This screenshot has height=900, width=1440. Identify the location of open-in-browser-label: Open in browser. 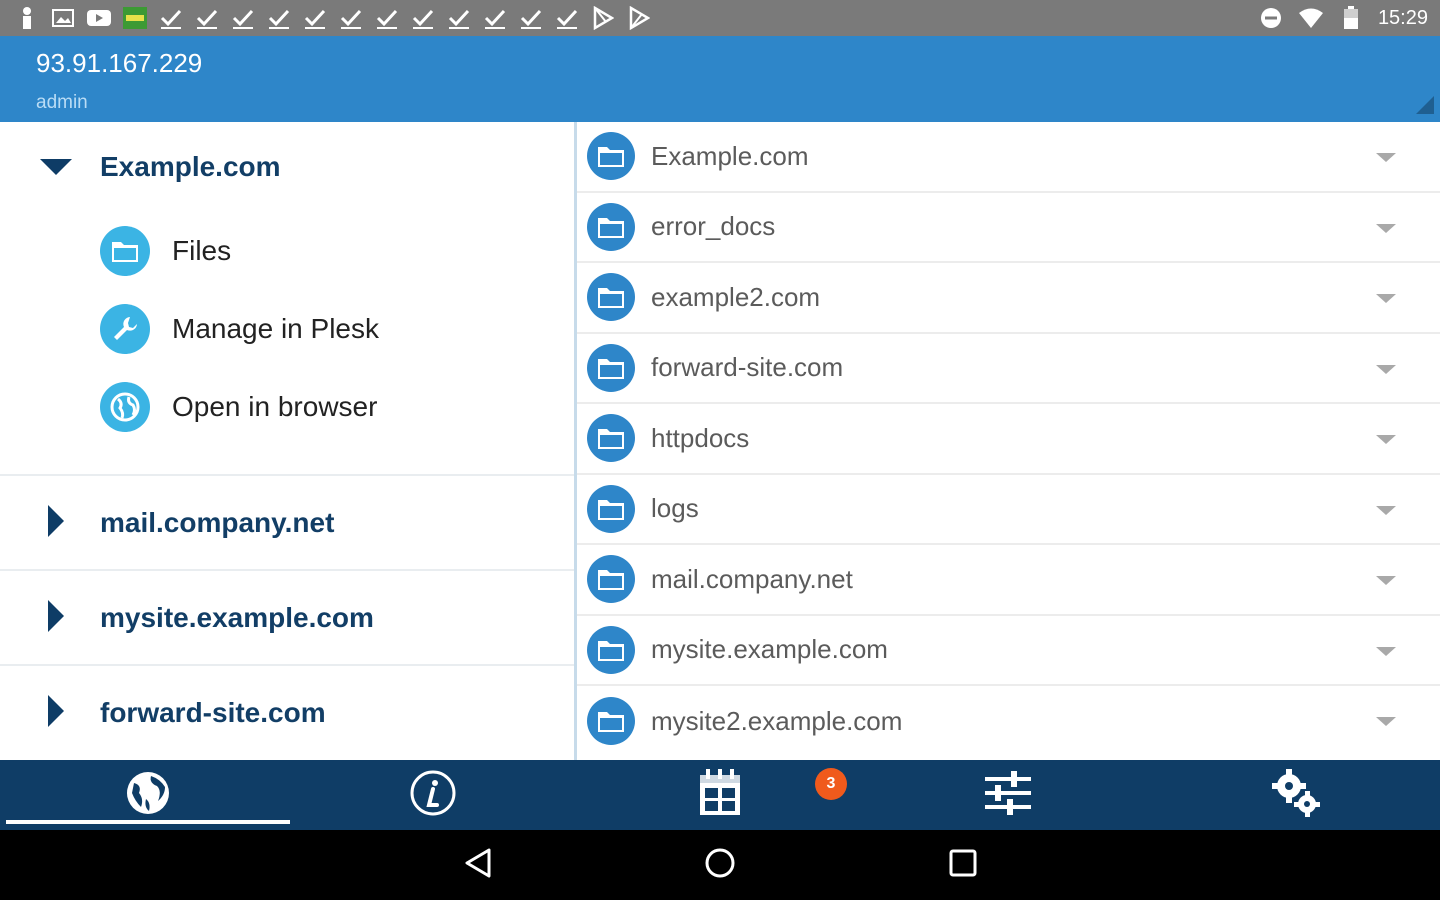
(275, 406).